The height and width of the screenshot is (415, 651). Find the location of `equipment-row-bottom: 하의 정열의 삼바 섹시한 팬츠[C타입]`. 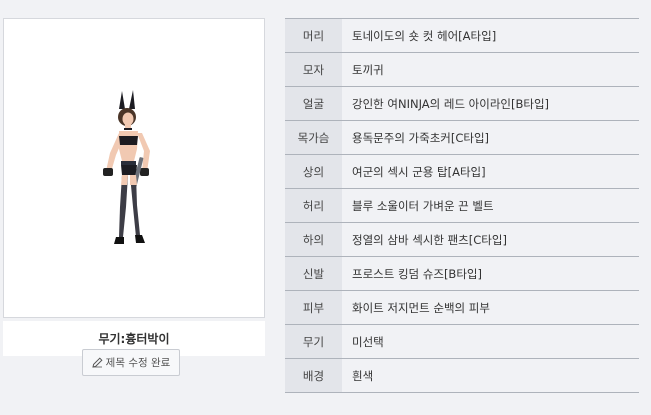

equipment-row-bottom: 하의 정열의 삼바 섹시한 팬츠[C타입] is located at coordinates (462, 239).